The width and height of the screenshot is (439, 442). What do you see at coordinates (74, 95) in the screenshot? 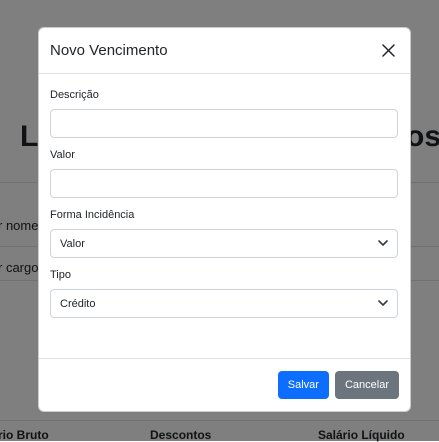
I see `description-label: Descrição` at bounding box center [74, 95].